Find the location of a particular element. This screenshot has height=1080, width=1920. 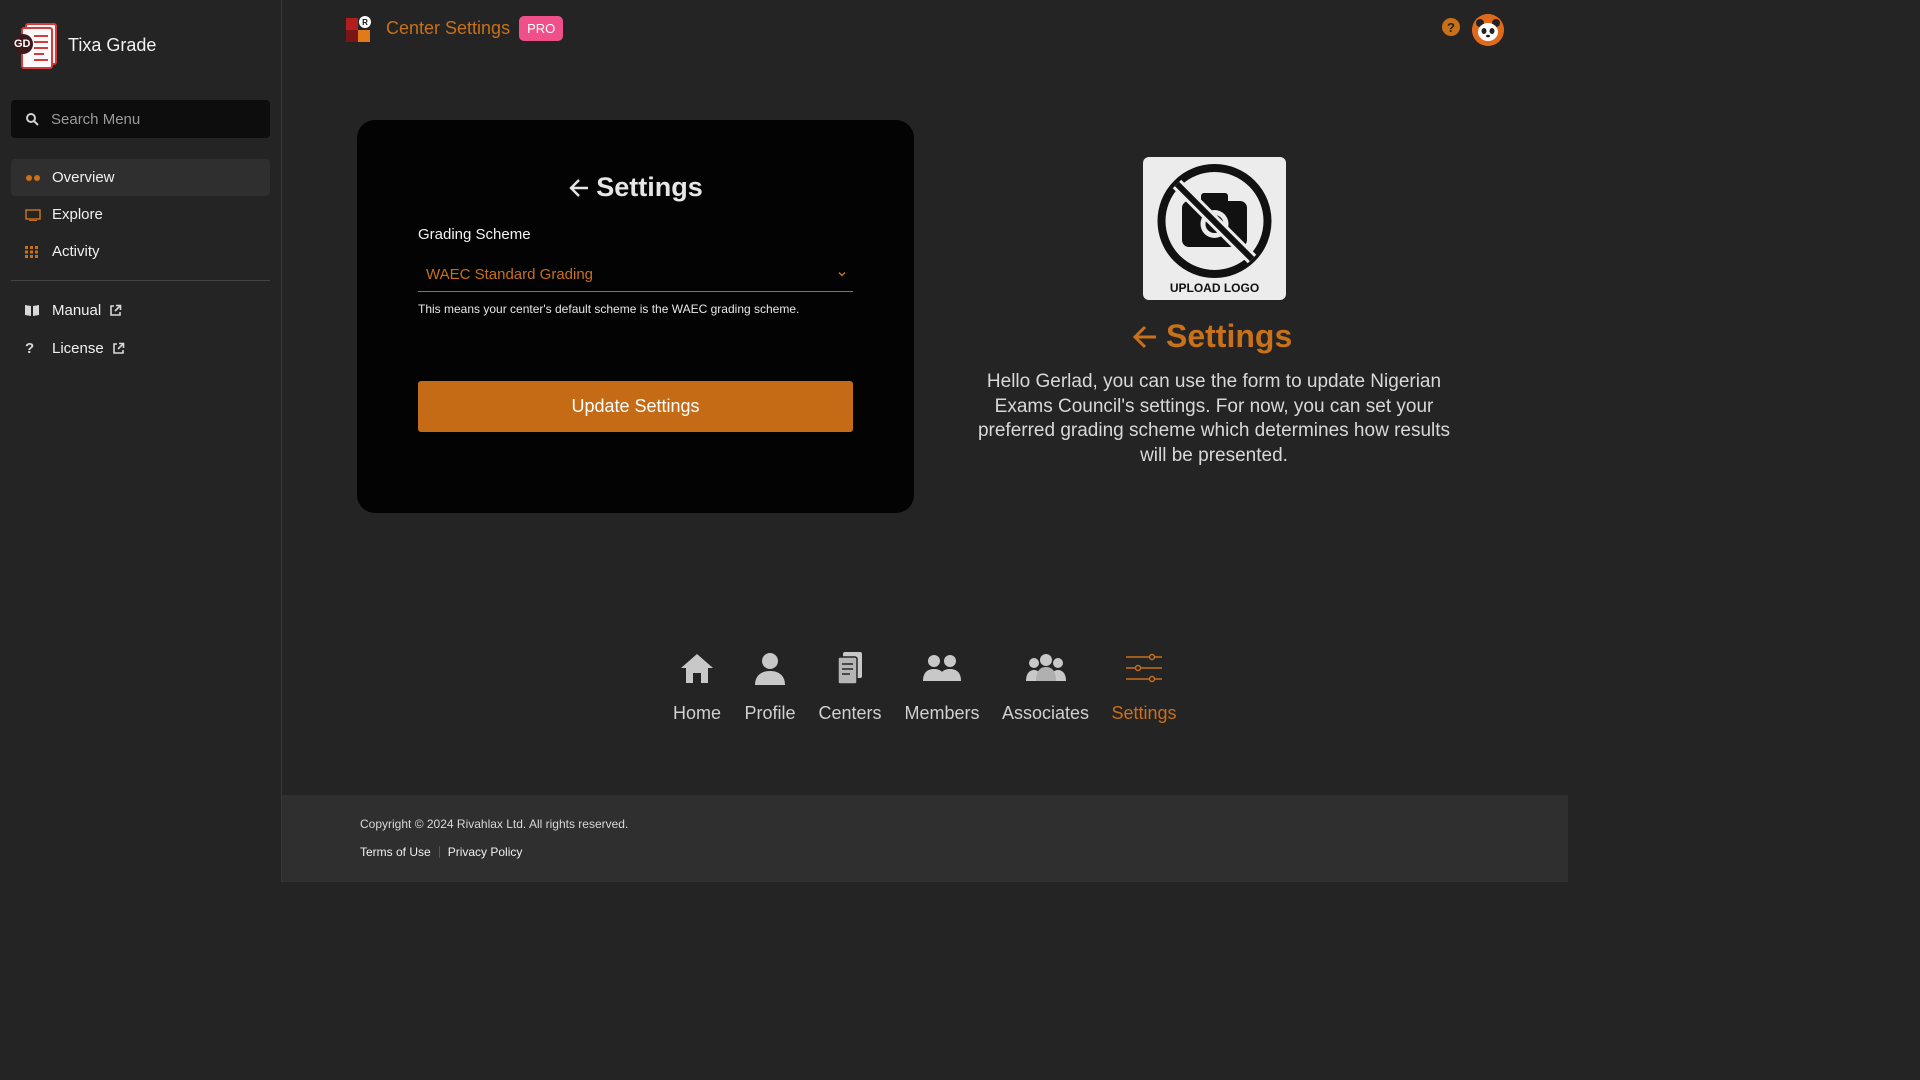

sidebar-item-label: Explore is located at coordinates (77, 214).